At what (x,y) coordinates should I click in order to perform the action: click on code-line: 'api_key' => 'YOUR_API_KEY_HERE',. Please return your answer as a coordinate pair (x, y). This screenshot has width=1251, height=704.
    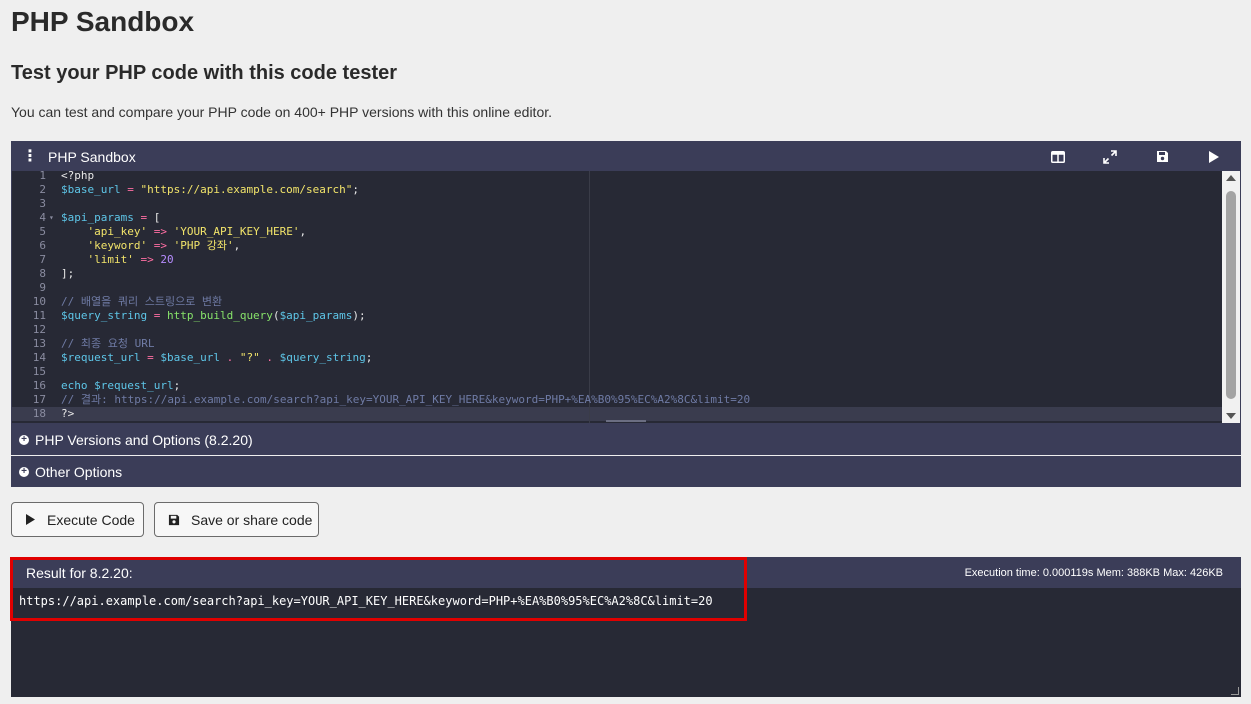
    Looking at the image, I should click on (184, 232).